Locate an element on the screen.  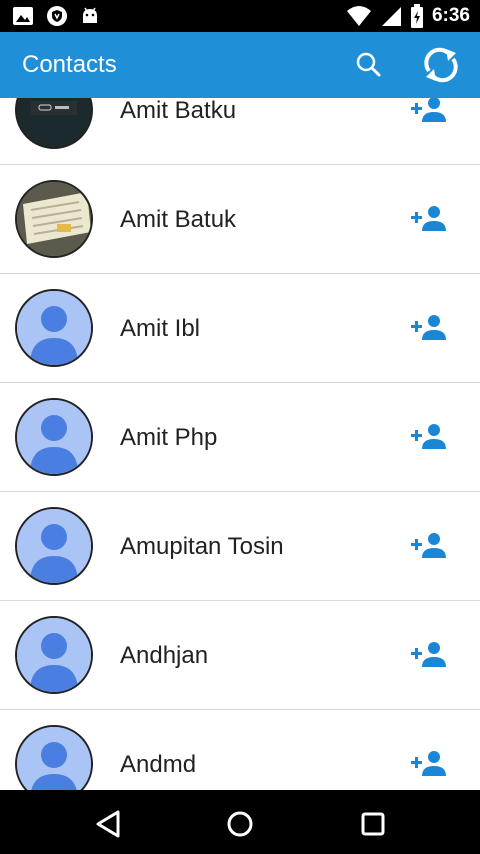
battery-icon is located at coordinates (416, 16).